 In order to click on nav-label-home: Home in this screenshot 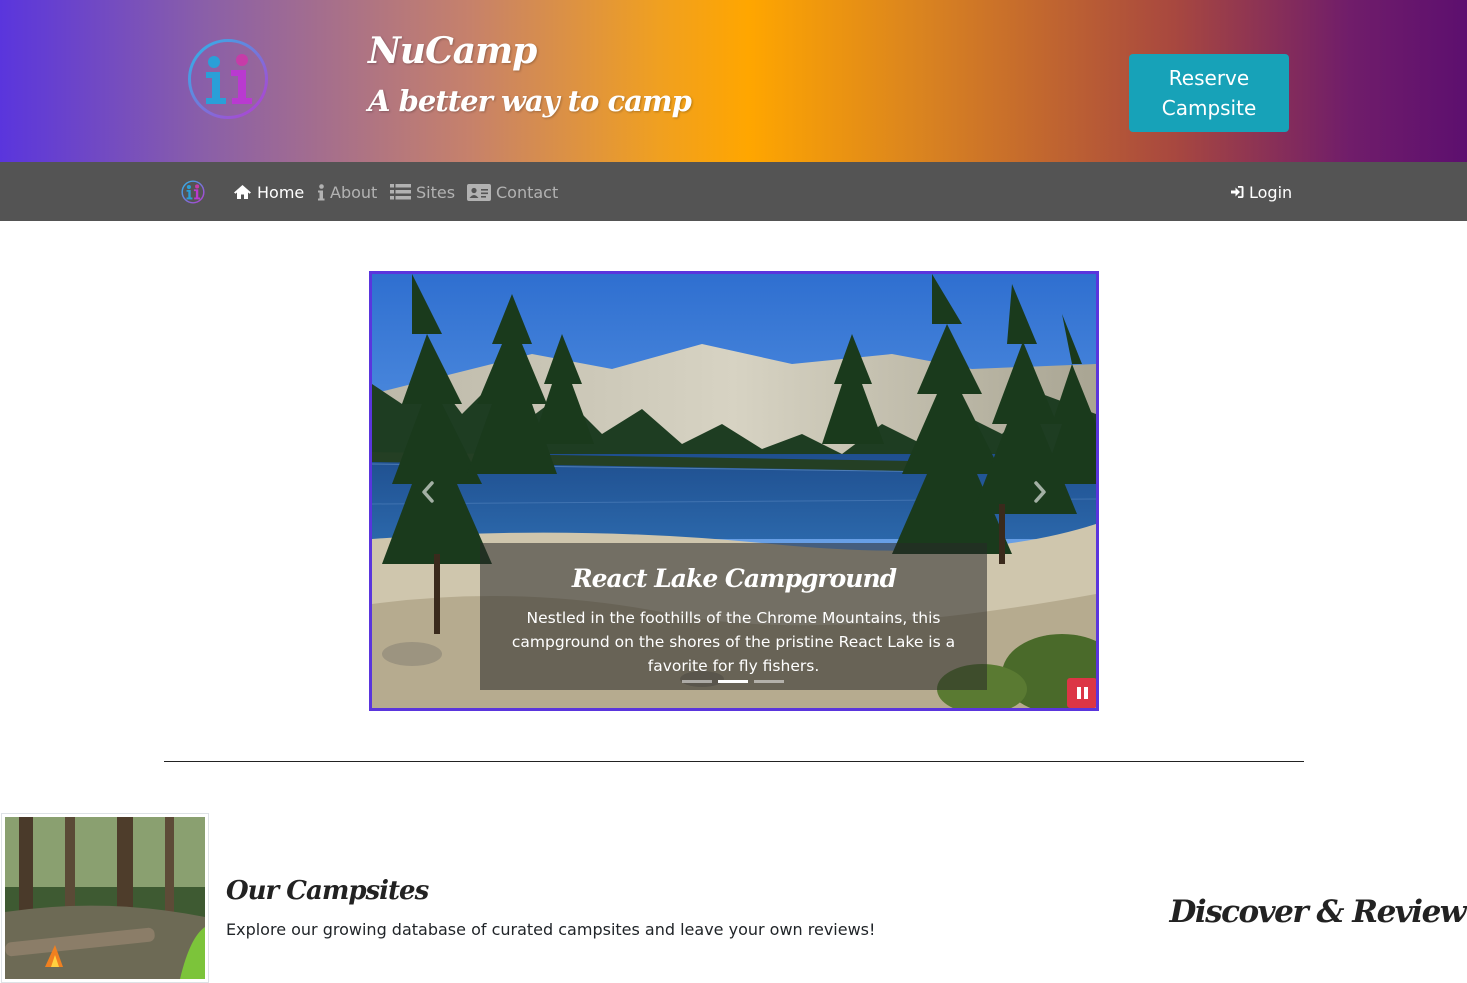, I will do `click(281, 192)`.